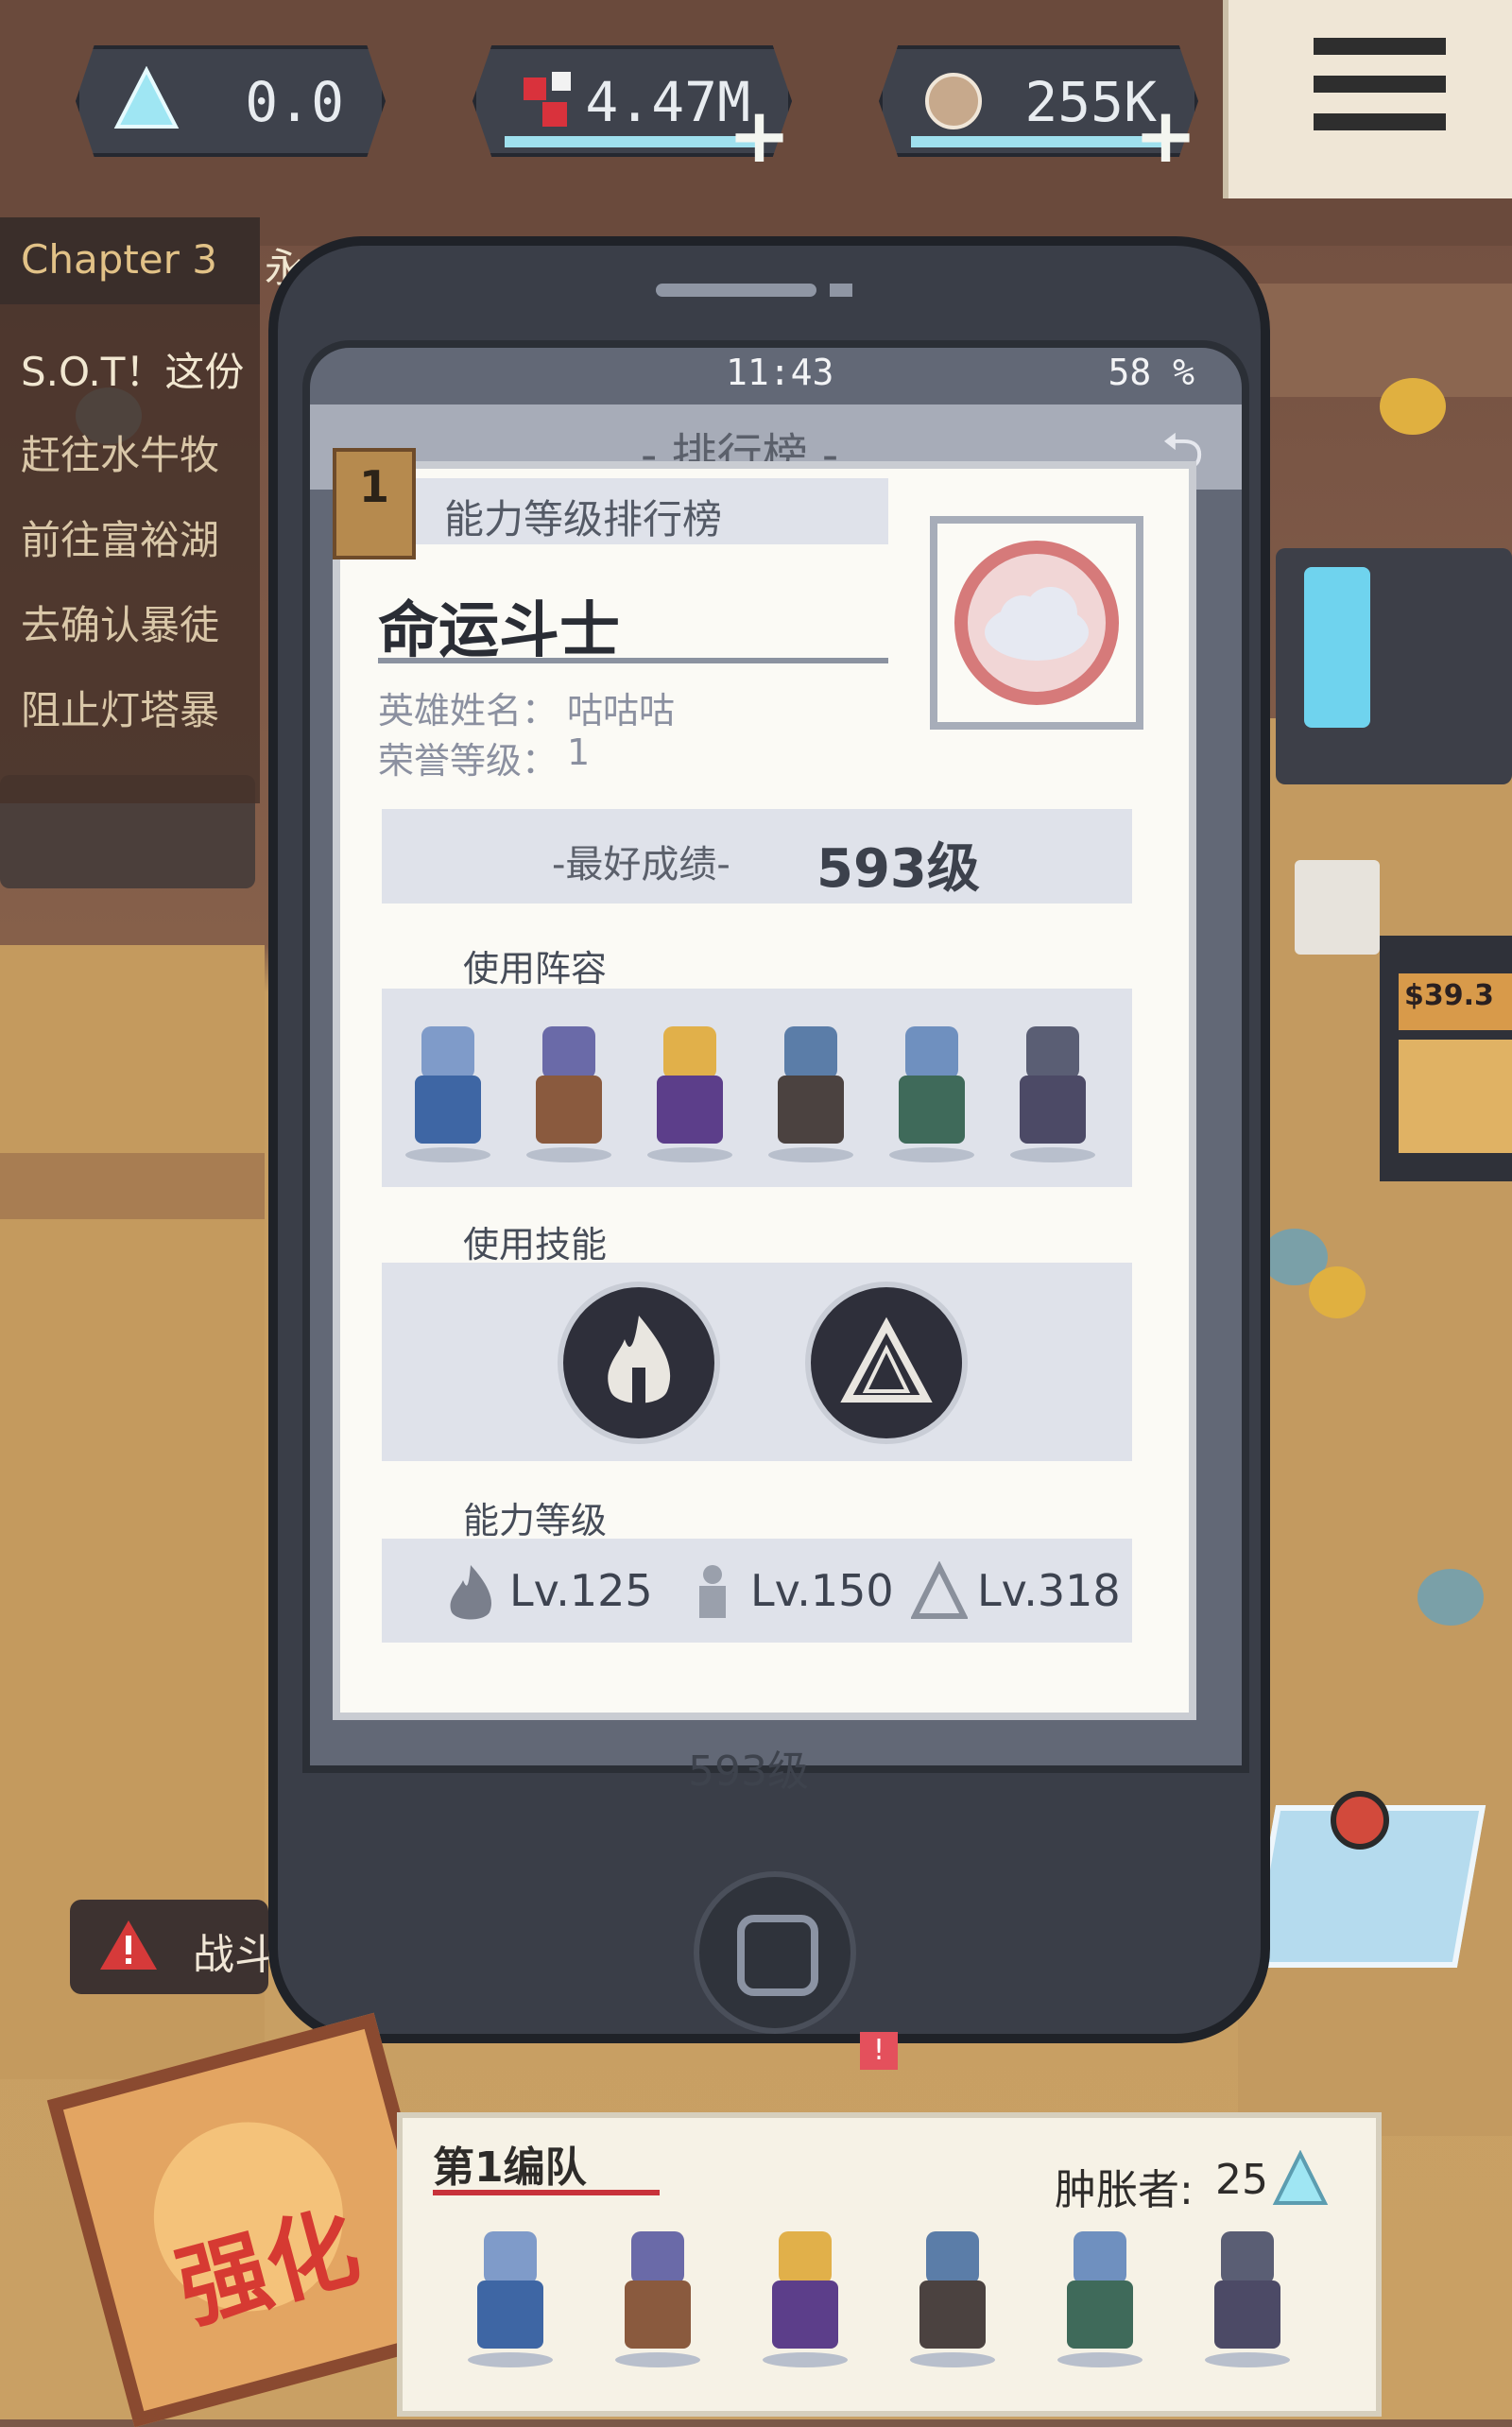  Describe the element at coordinates (889, 2264) in the screenshot. I see `team-panel: 第1编队 肿胀者: 25` at that location.